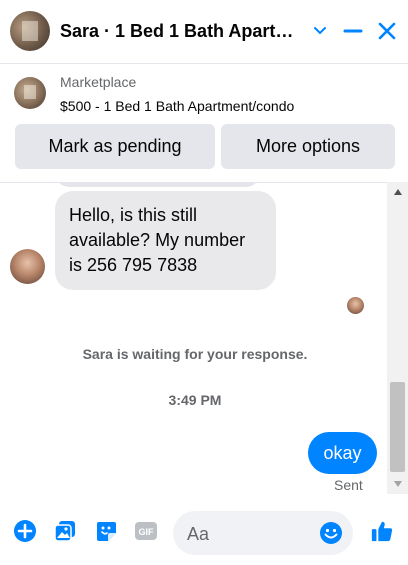 The width and height of the screenshot is (408, 565). What do you see at coordinates (106, 531) in the screenshot?
I see `sticker-icon` at bounding box center [106, 531].